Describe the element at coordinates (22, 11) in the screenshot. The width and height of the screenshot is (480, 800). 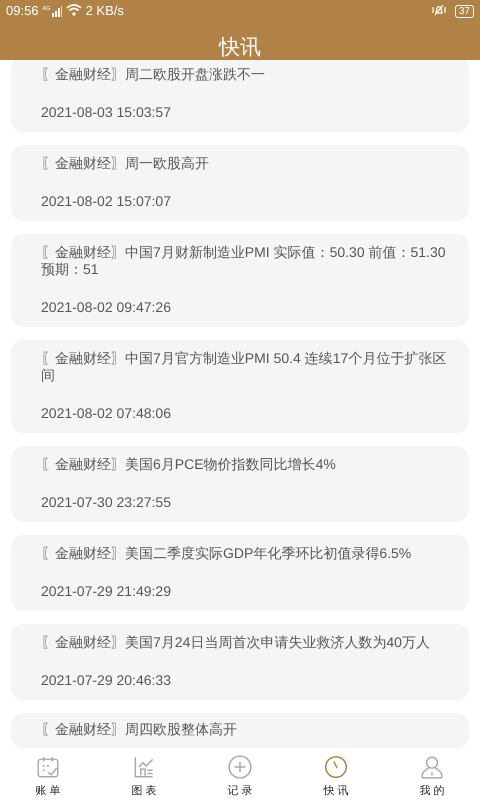
I see `clock-time: 09:56` at that location.